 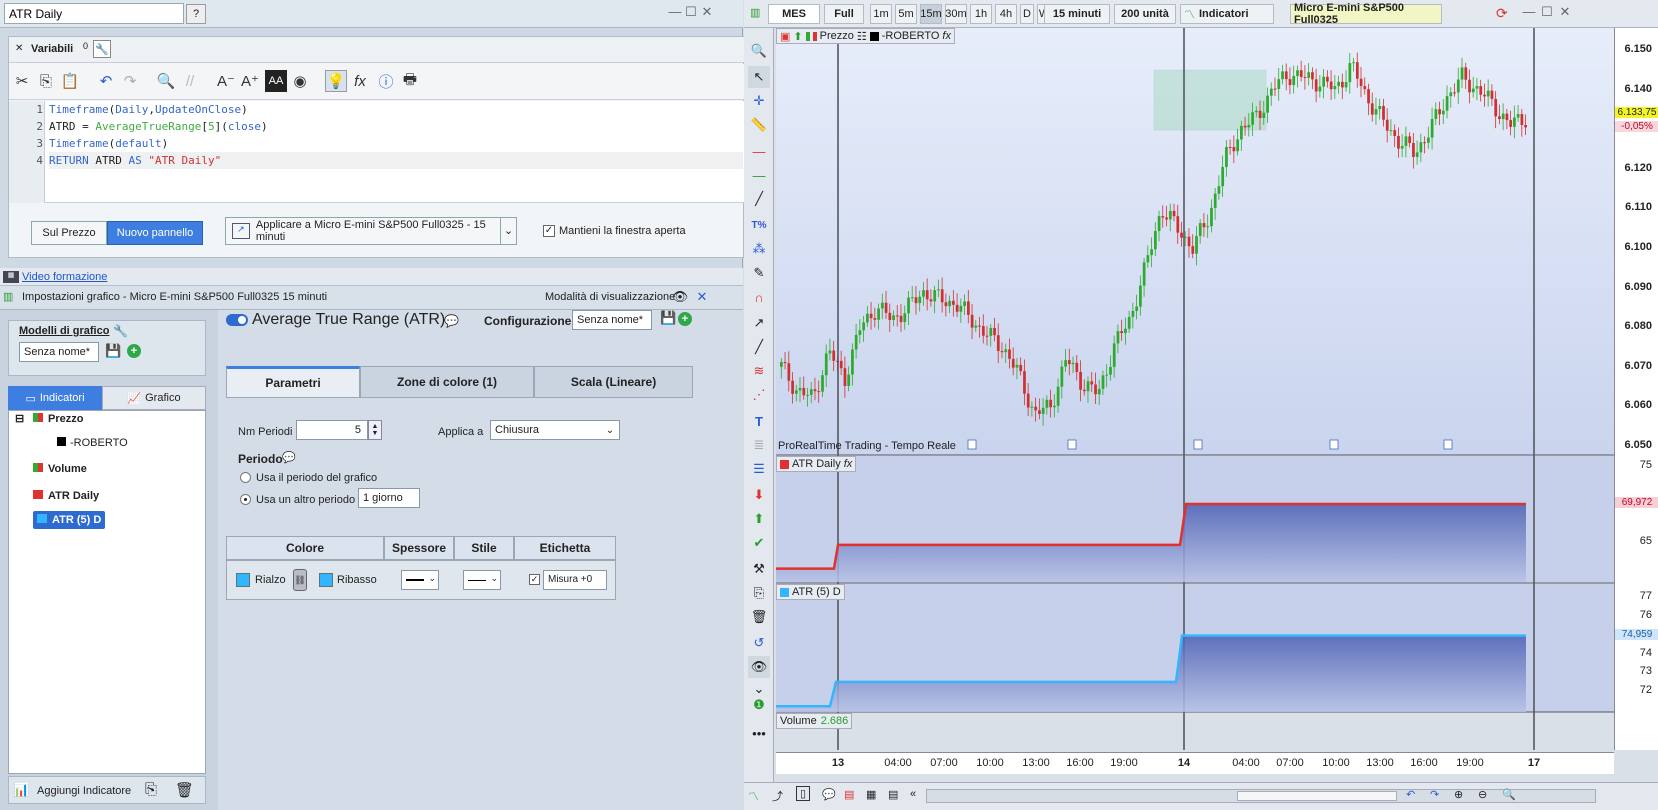 I want to click on comment-icon: 💬, so click(x=829, y=794).